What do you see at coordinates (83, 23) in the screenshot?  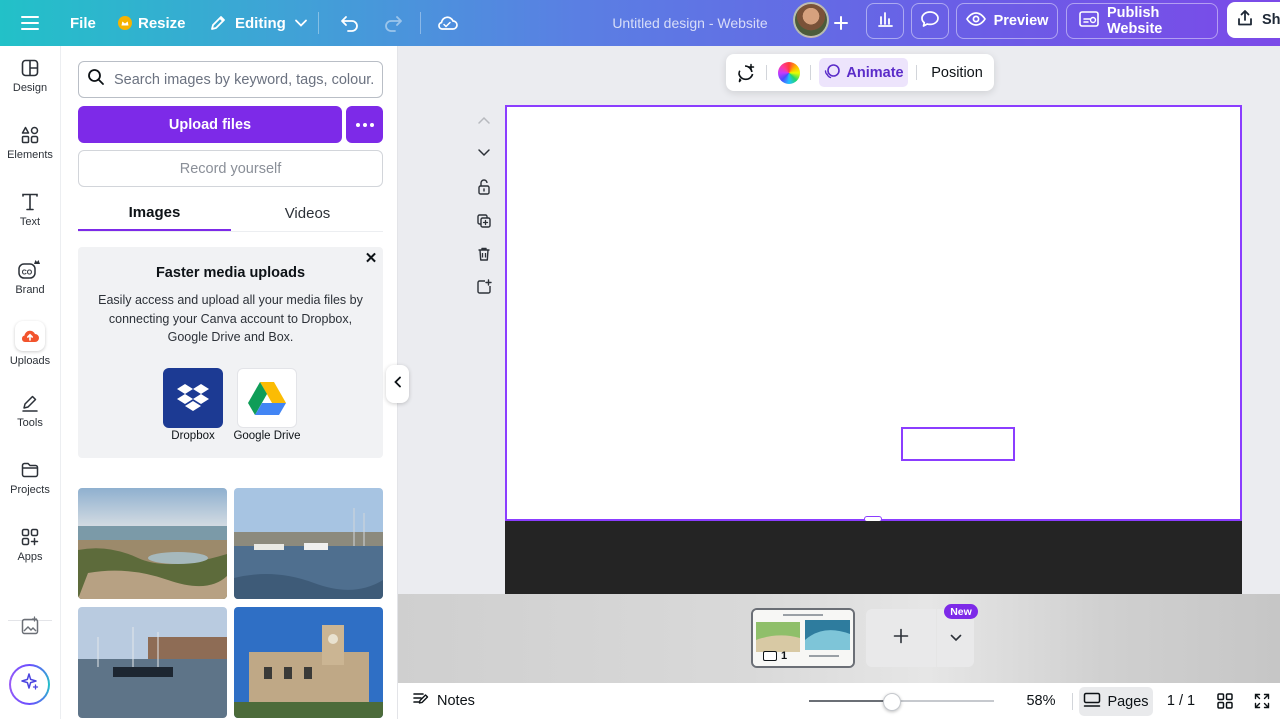 I see `file-menu: File` at bounding box center [83, 23].